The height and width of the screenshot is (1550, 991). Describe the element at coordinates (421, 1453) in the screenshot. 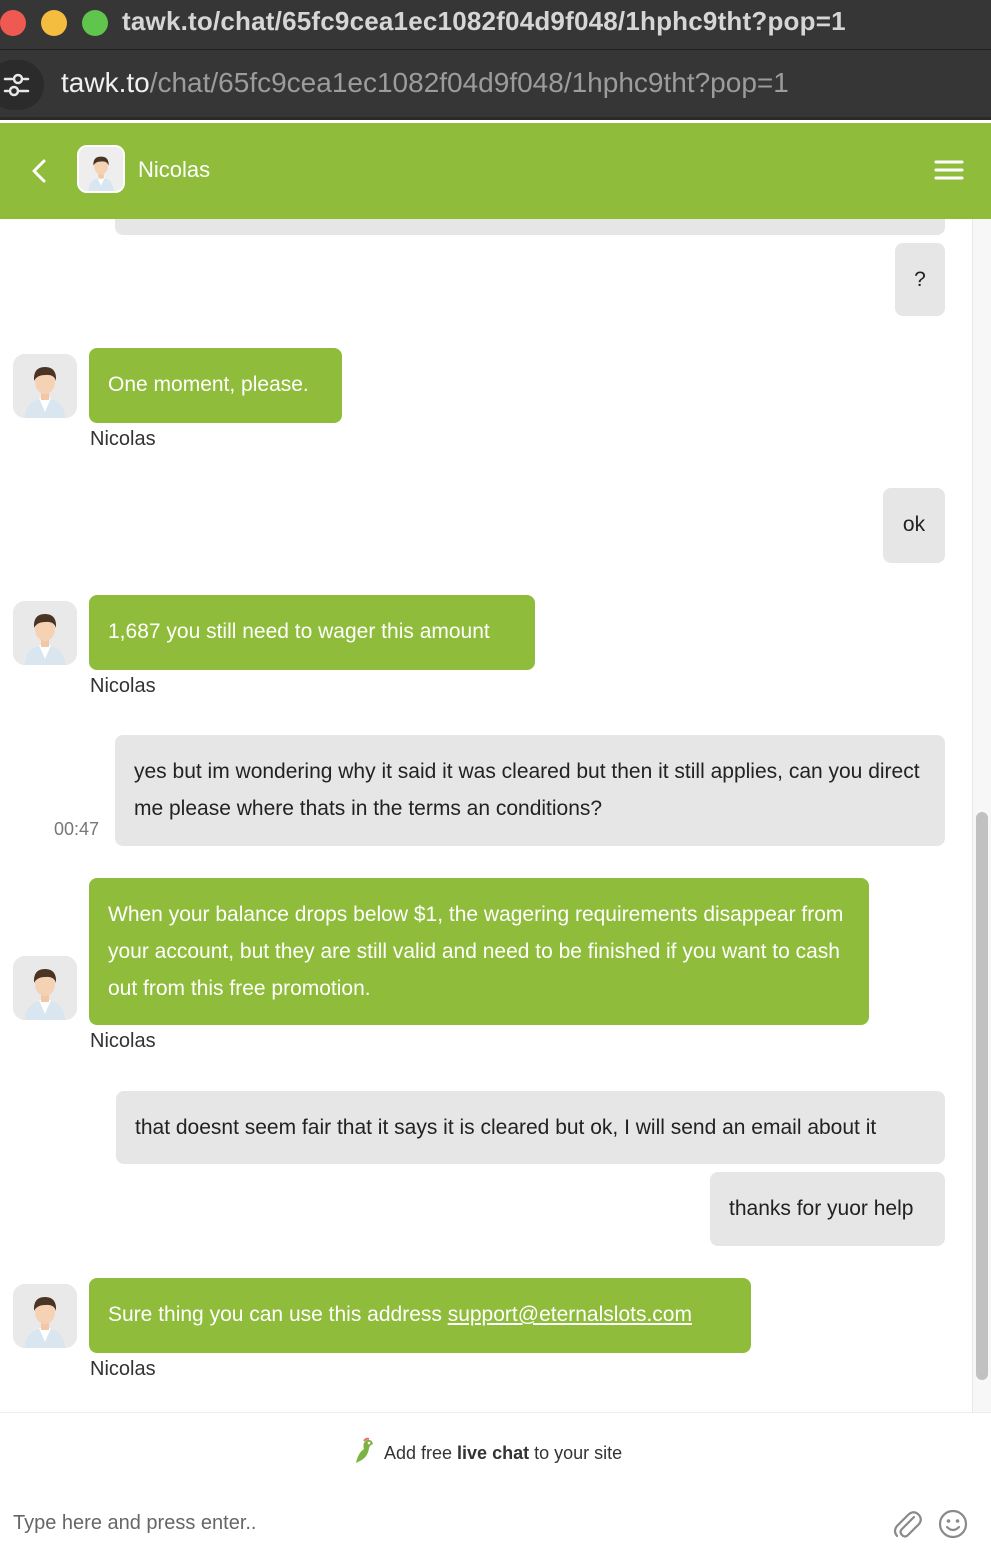

I see `branding-text-1: Add free` at that location.